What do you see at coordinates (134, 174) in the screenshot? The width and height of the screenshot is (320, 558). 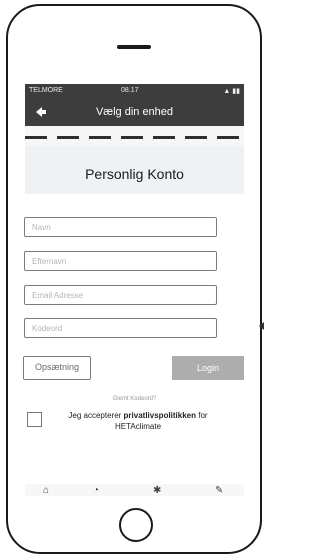 I see `card-title: Personlig Konto` at bounding box center [134, 174].